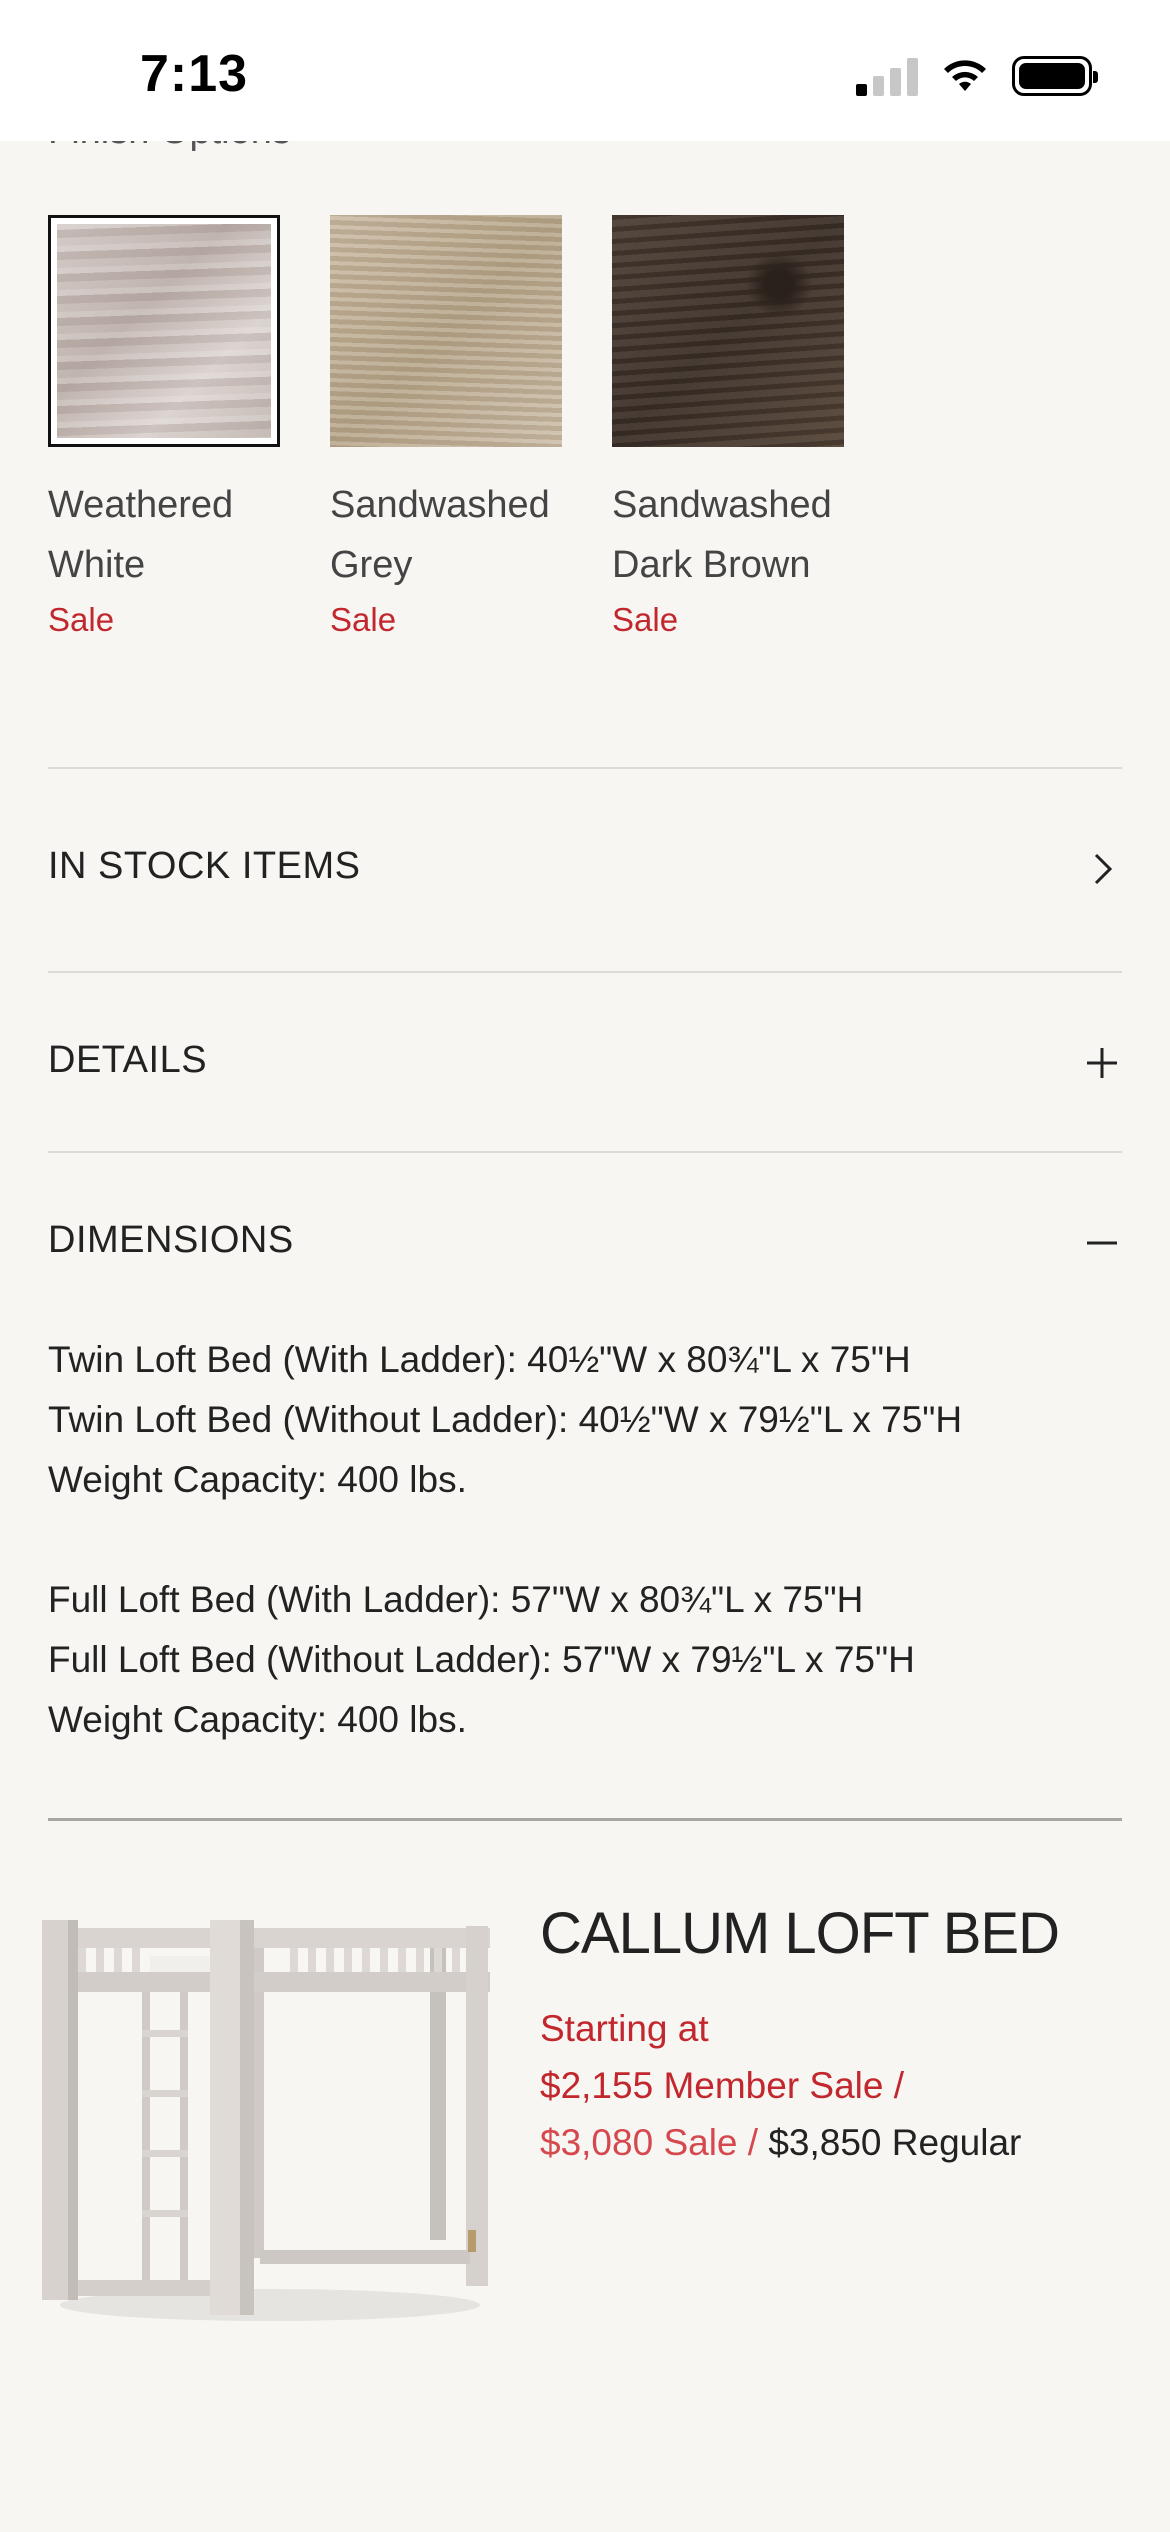 The height and width of the screenshot is (2532, 1170). Describe the element at coordinates (585, 70) in the screenshot. I see `status-bar: 7:13` at that location.